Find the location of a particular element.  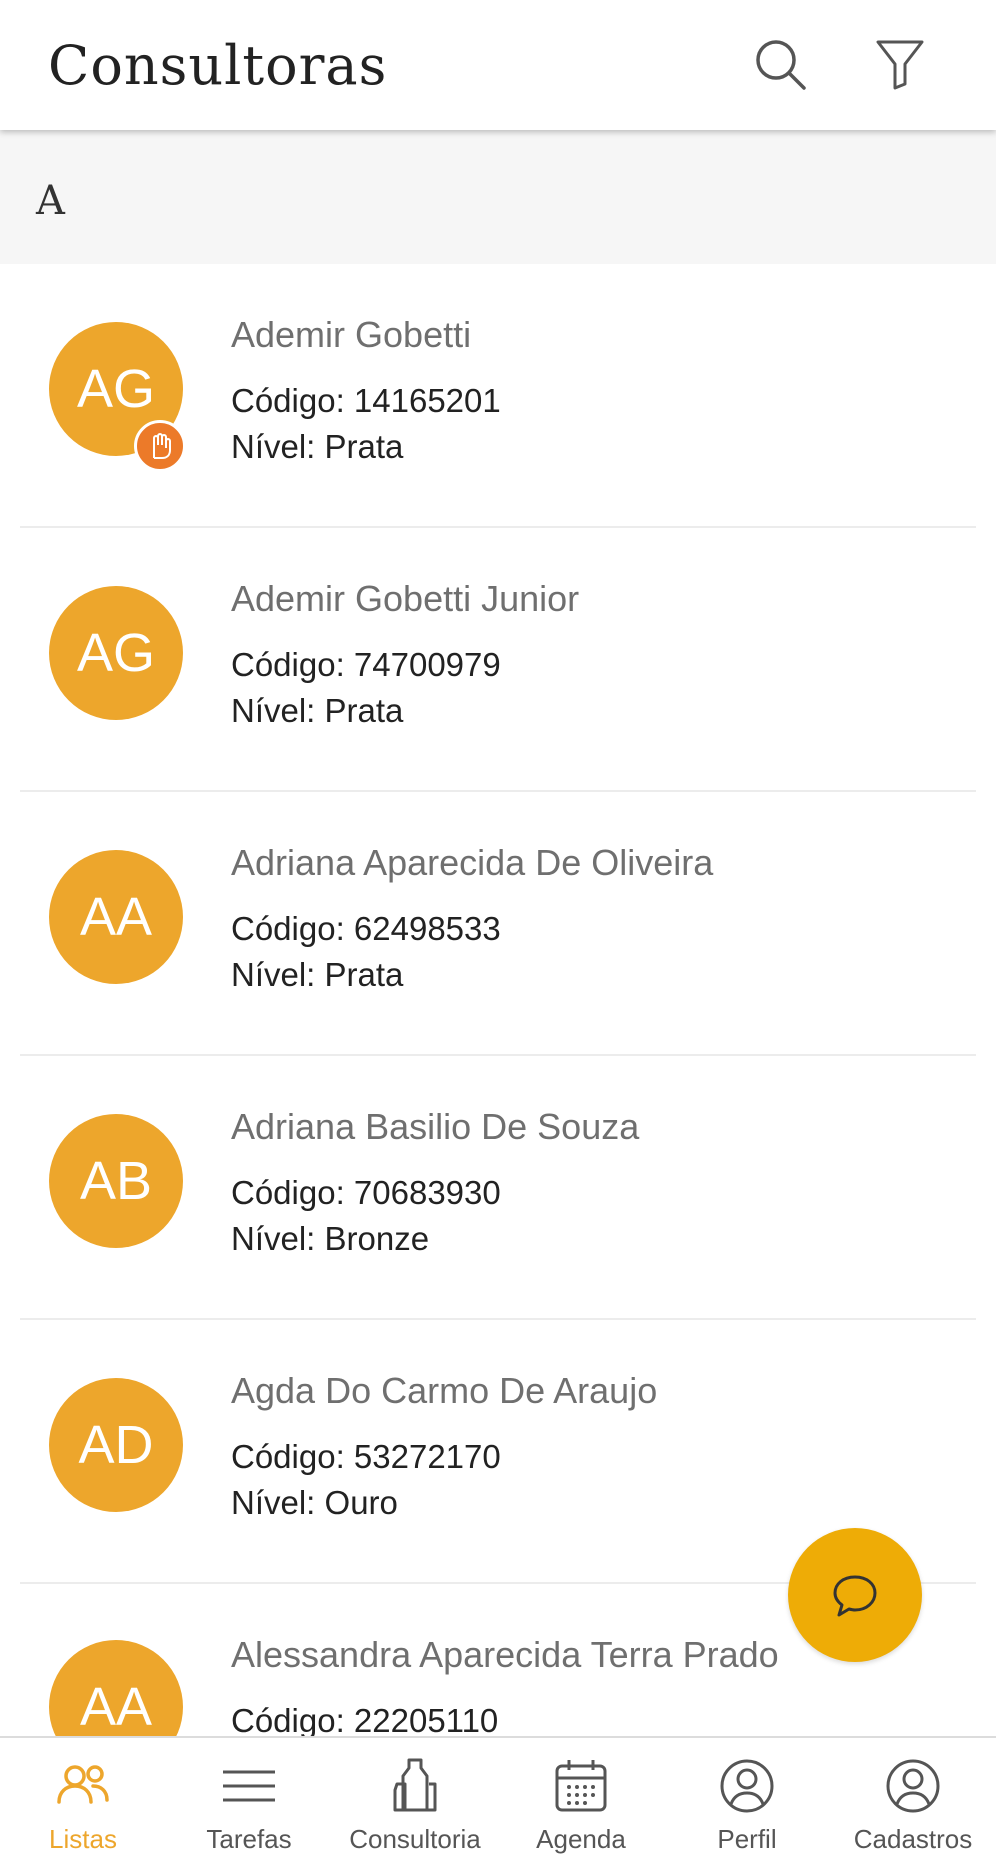

filter-icon is located at coordinates (900, 64).